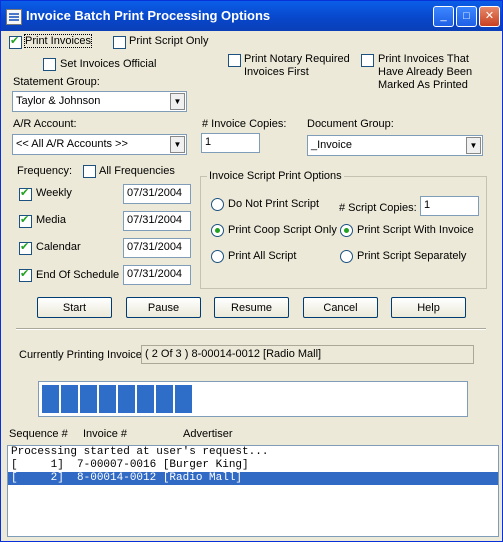  What do you see at coordinates (148, 15) in the screenshot?
I see `window-title: Invoice Batch Print Processing Options` at bounding box center [148, 15].